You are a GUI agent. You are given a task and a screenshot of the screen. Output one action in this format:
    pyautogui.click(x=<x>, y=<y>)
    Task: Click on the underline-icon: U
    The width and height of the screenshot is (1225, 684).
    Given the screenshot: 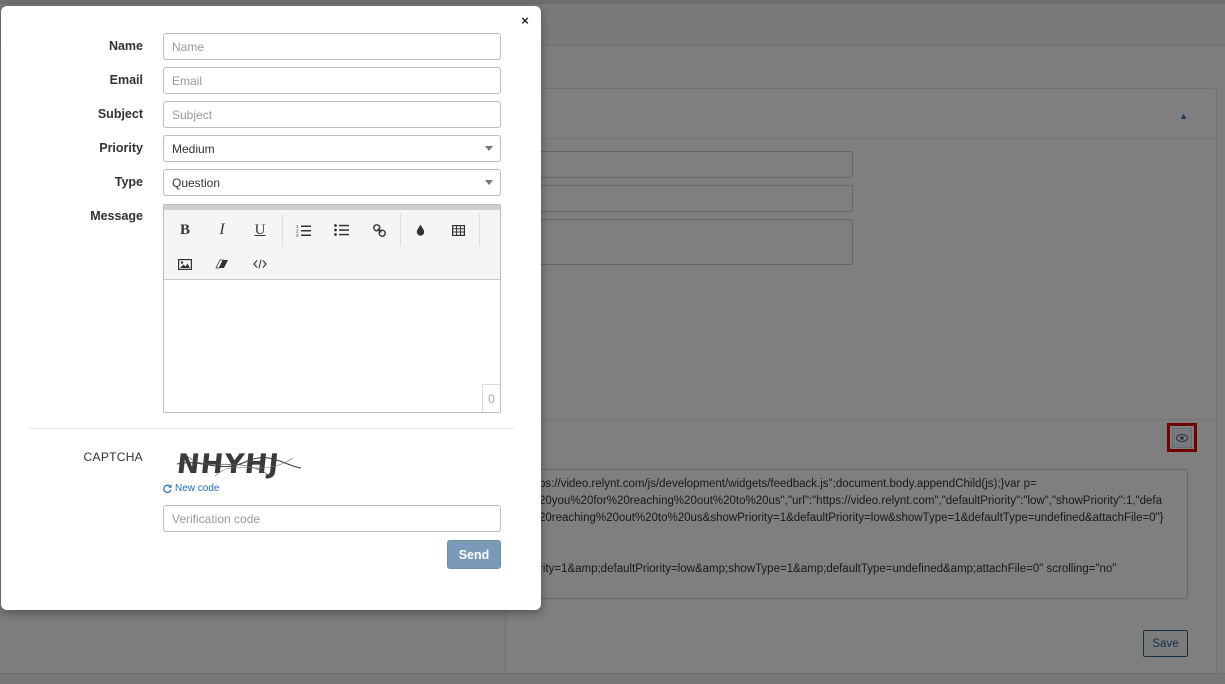 What is the action you would take?
    pyautogui.click(x=260, y=229)
    